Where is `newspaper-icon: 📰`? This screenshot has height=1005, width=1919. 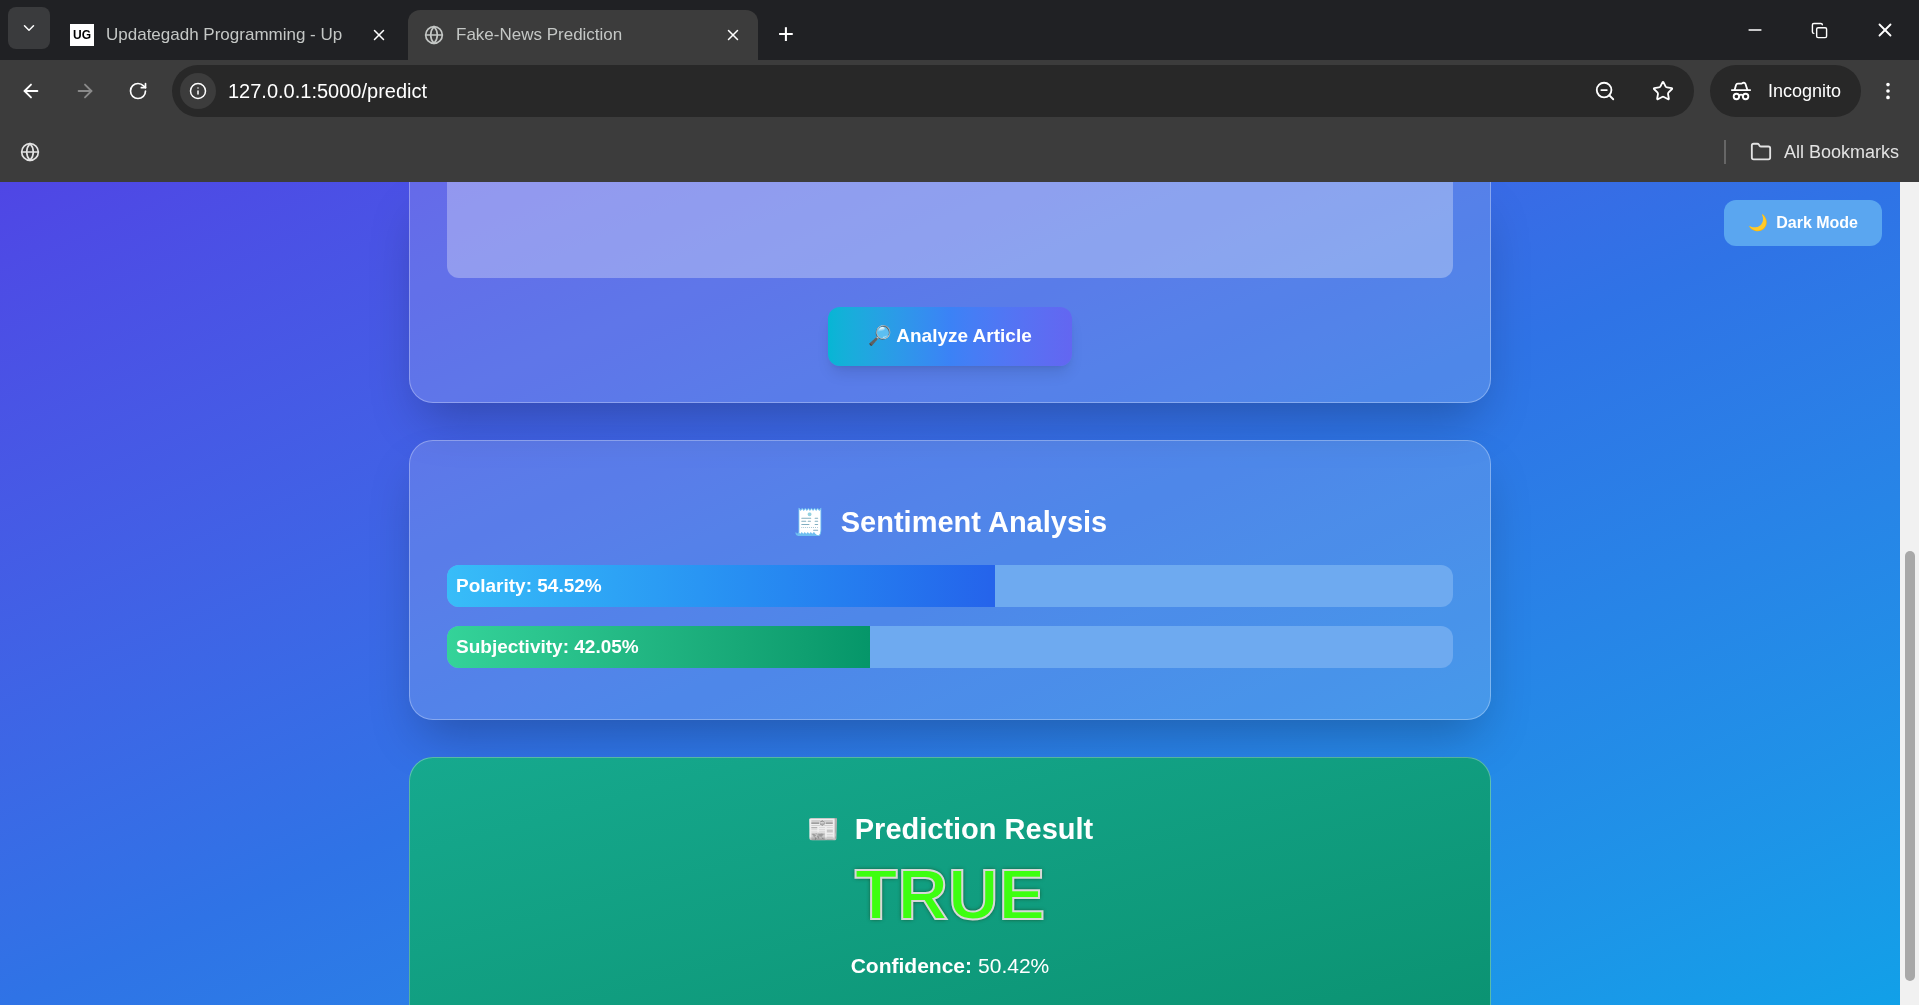 newspaper-icon: 📰 is located at coordinates (822, 830).